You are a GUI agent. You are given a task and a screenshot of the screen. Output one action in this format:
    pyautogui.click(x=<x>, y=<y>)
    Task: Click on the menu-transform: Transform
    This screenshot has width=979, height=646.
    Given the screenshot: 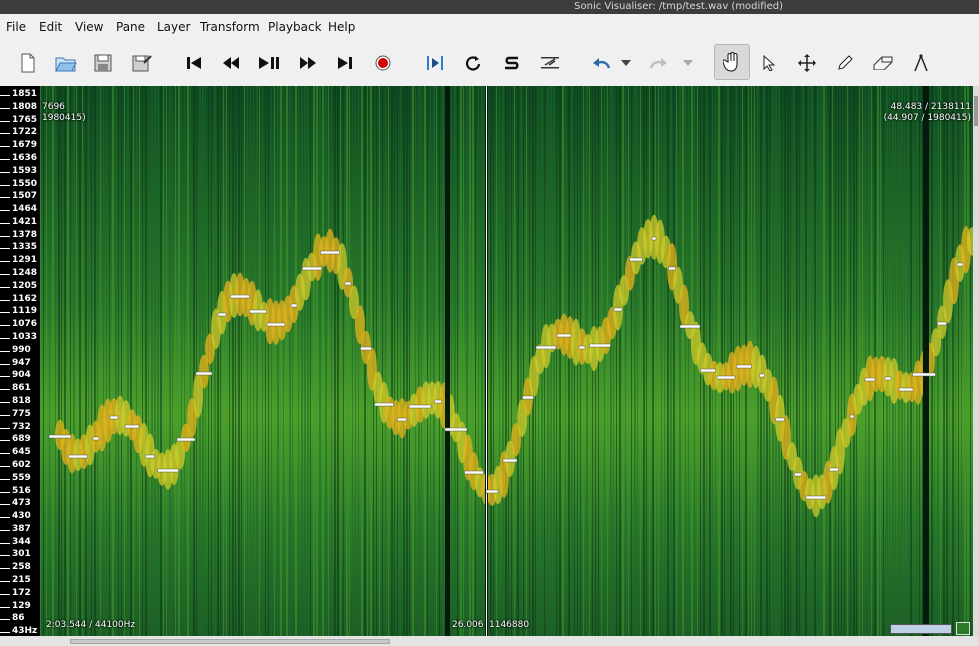 What is the action you would take?
    pyautogui.click(x=230, y=27)
    